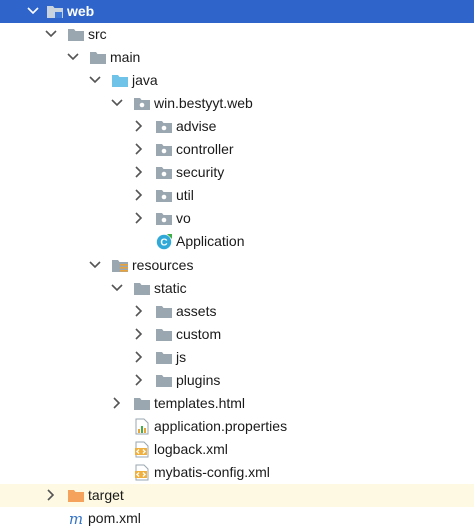 This screenshot has width=474, height=532. What do you see at coordinates (196, 126) in the screenshot?
I see `tree-item-label: advise` at bounding box center [196, 126].